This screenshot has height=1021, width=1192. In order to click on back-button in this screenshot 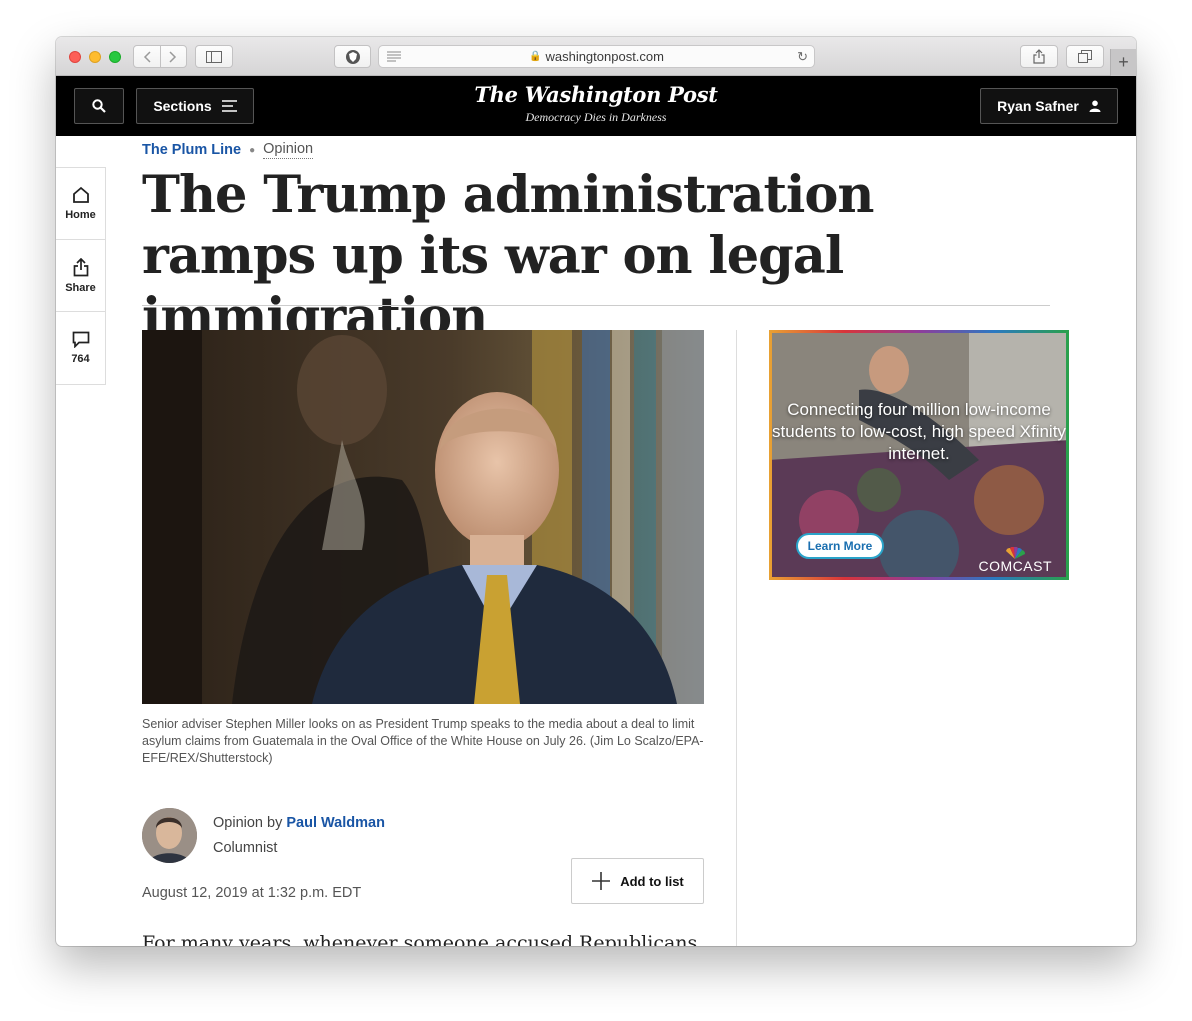, I will do `click(147, 56)`.